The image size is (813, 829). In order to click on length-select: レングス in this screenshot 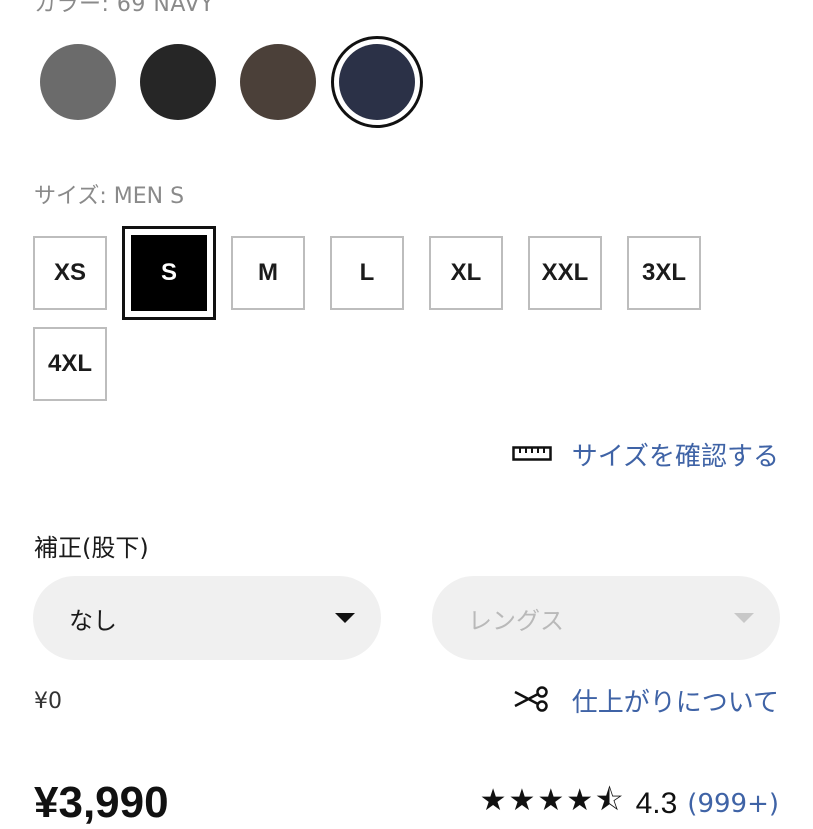, I will do `click(606, 618)`.